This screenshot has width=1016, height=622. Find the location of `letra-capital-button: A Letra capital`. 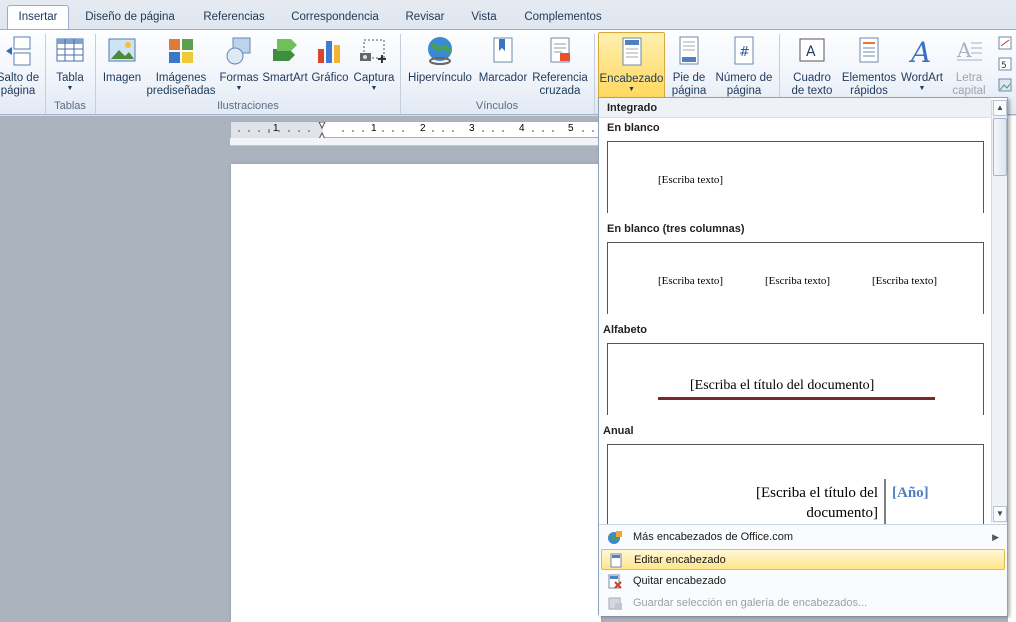

letra-capital-button: A Letra capital is located at coordinates (969, 67).